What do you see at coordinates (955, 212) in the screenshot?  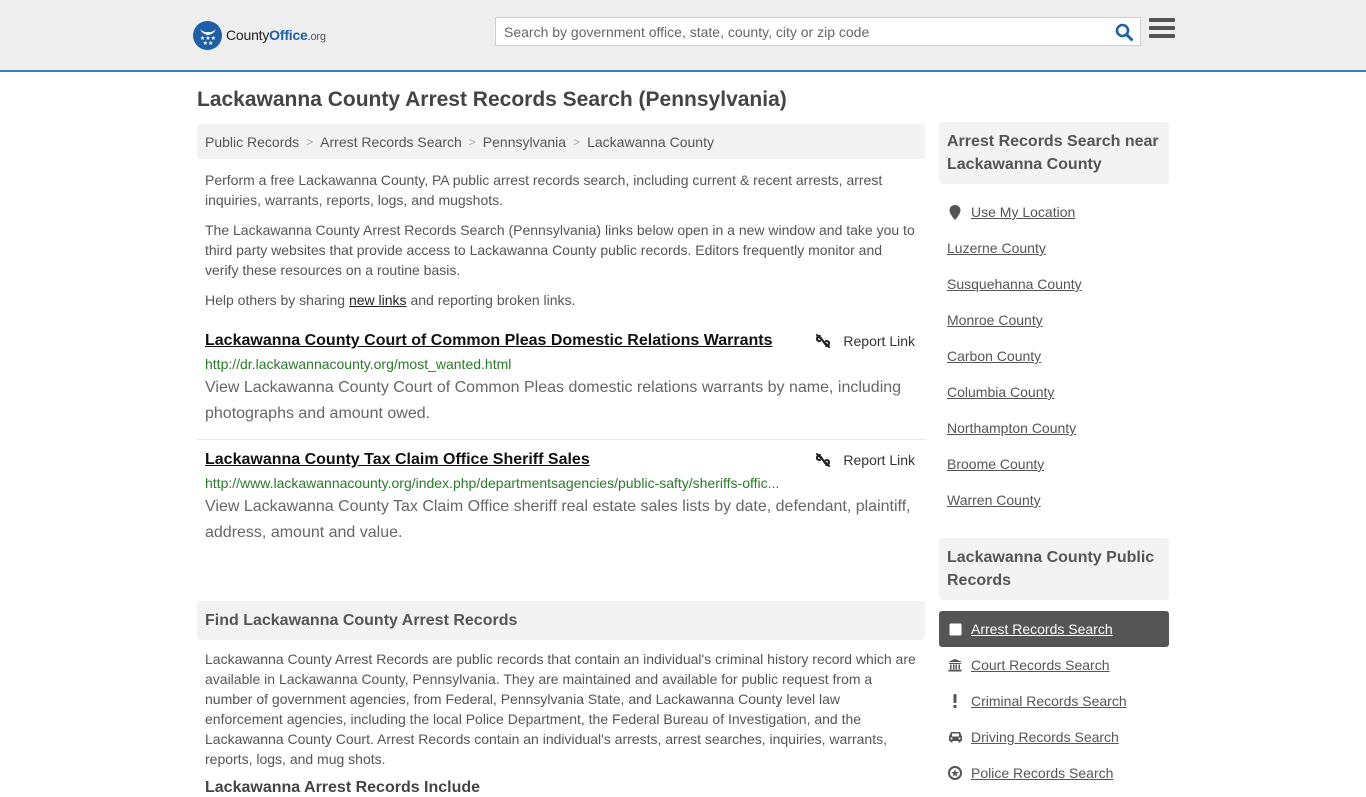 I see `map-pin-icon` at bounding box center [955, 212].